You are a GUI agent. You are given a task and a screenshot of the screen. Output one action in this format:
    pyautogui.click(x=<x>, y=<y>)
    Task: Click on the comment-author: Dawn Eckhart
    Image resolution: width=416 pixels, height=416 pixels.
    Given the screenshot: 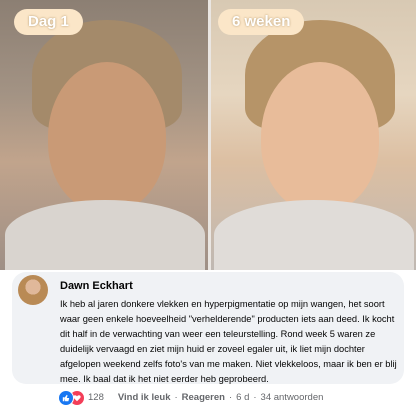 What is the action you would take?
    pyautogui.click(x=96, y=286)
    